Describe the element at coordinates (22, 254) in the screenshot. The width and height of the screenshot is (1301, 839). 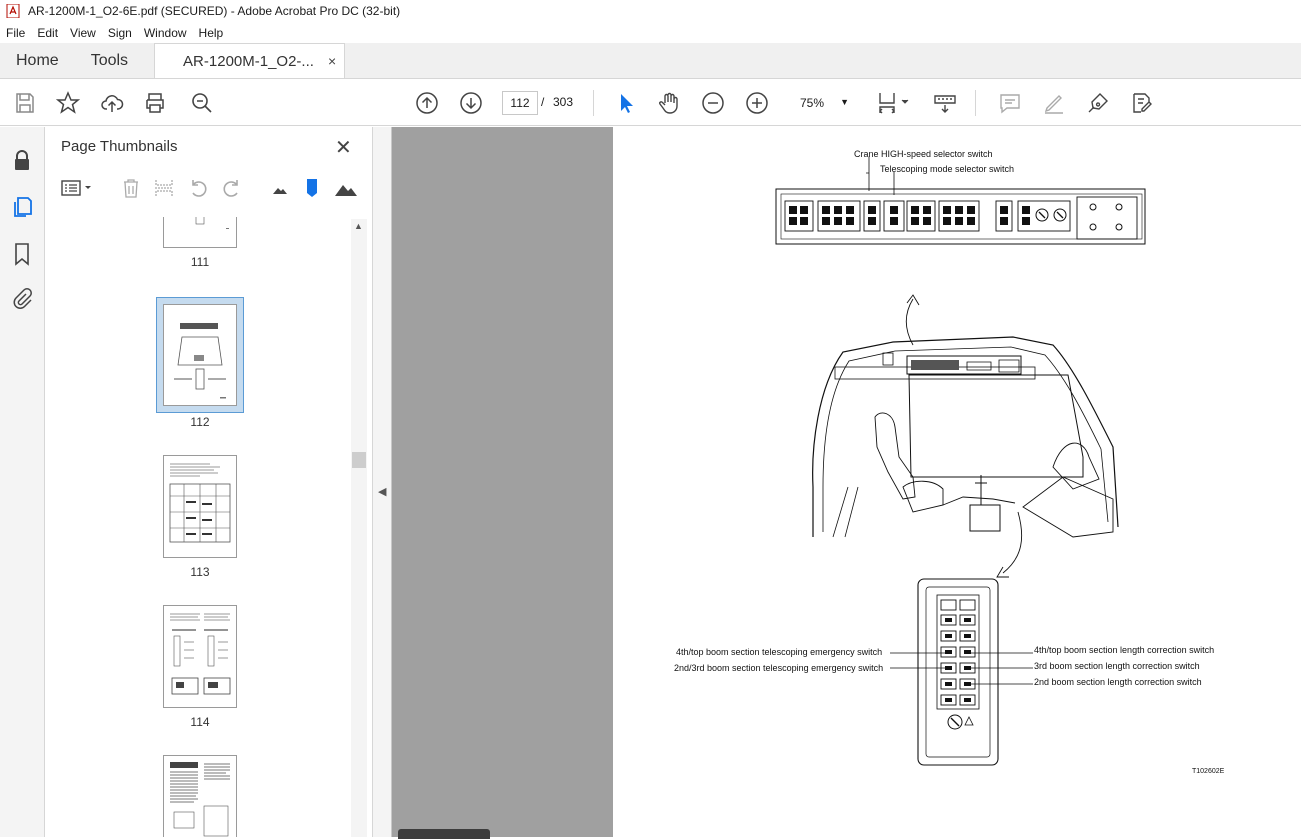
I see `bookmarks-icon` at that location.